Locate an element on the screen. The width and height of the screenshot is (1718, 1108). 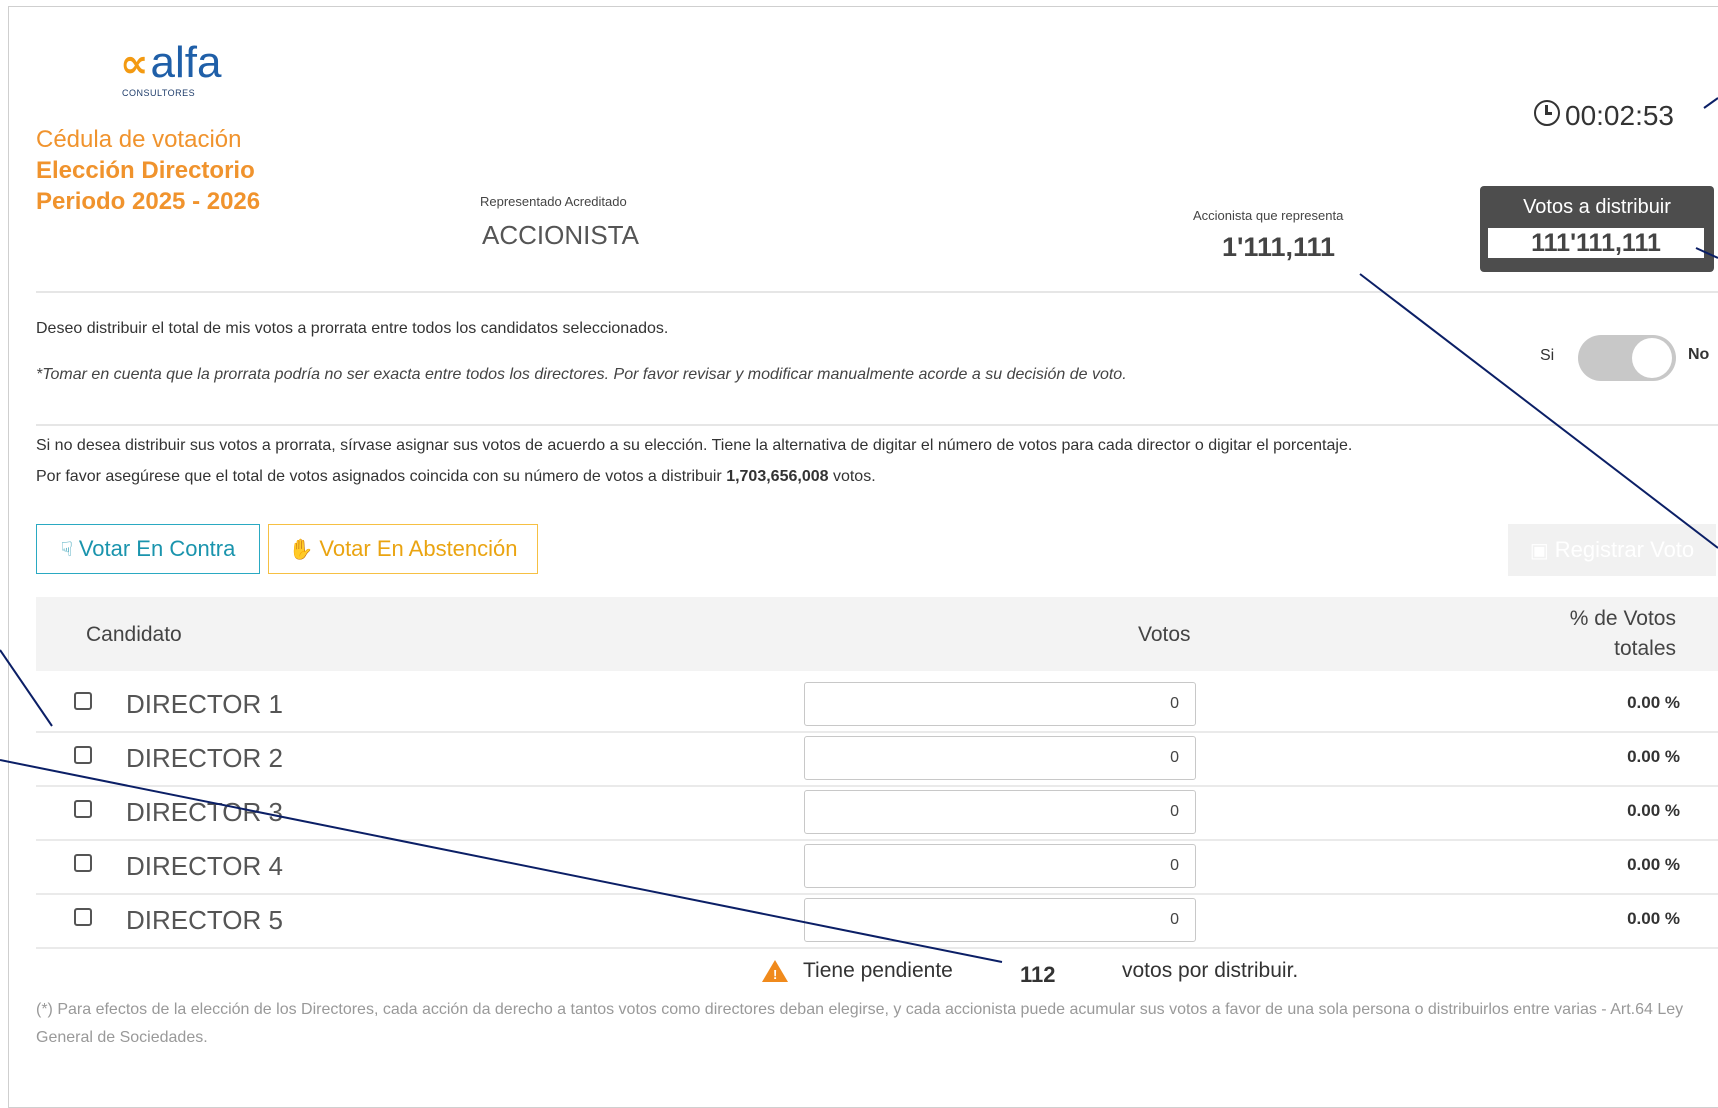
pending-value: 112 is located at coordinates (1038, 974).